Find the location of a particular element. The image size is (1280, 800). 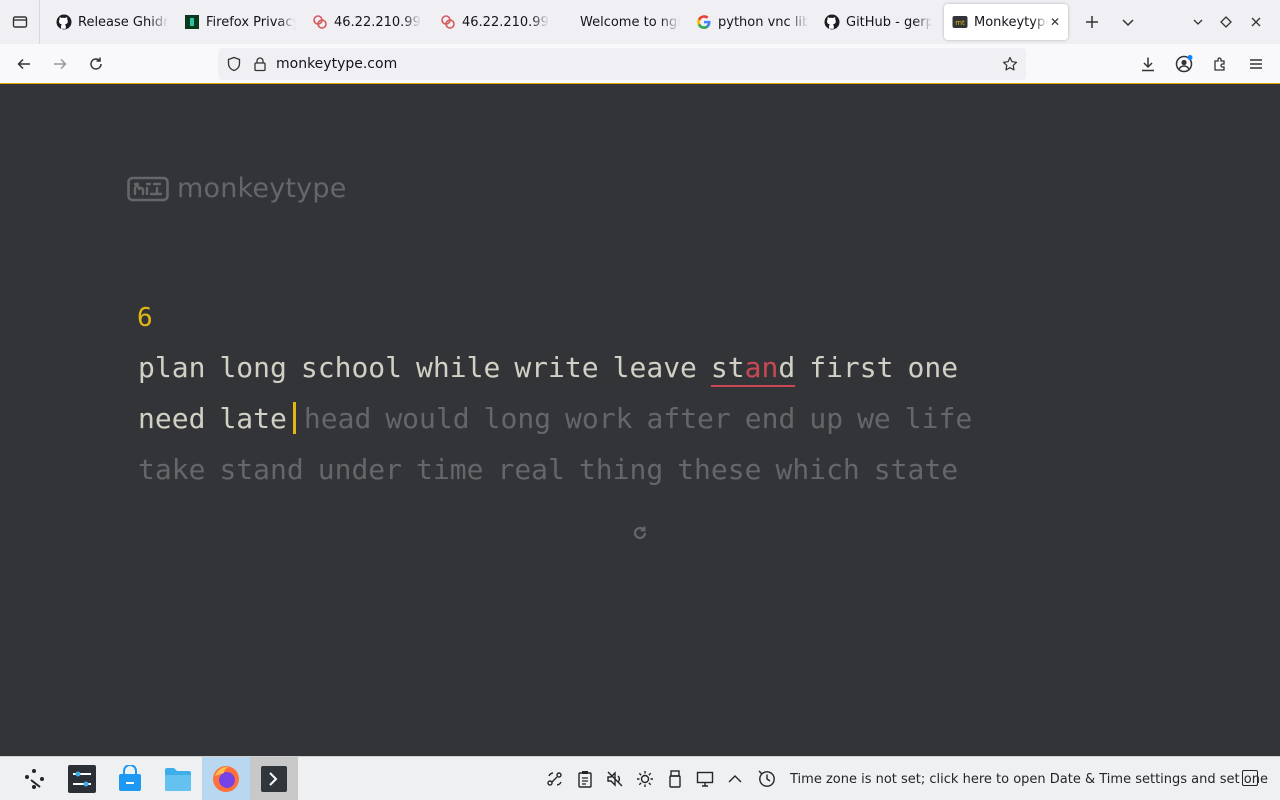

reload-icon is located at coordinates (96, 63).